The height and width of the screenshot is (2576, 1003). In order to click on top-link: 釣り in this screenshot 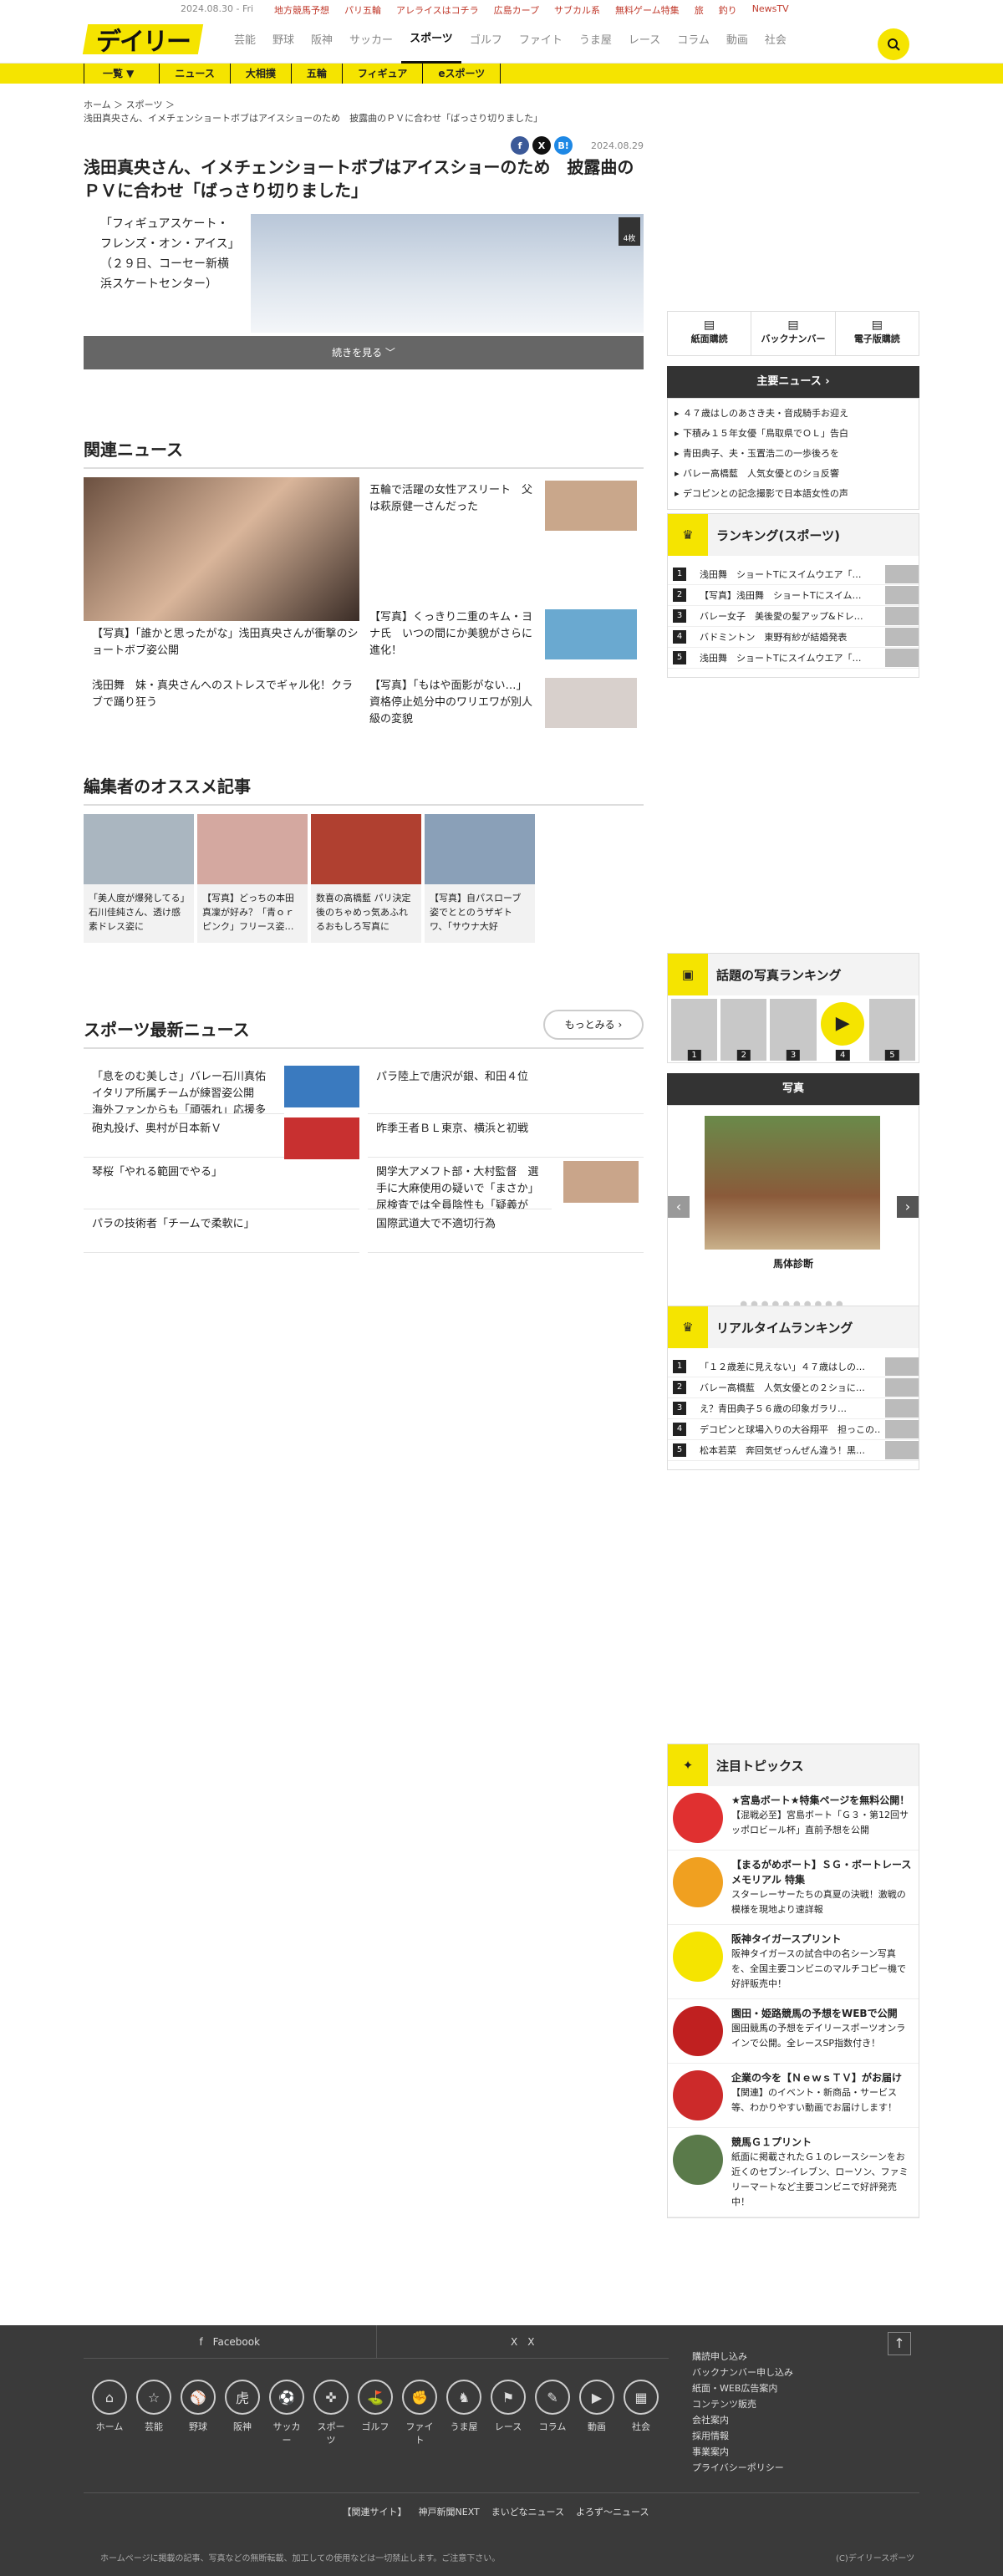, I will do `click(728, 10)`.